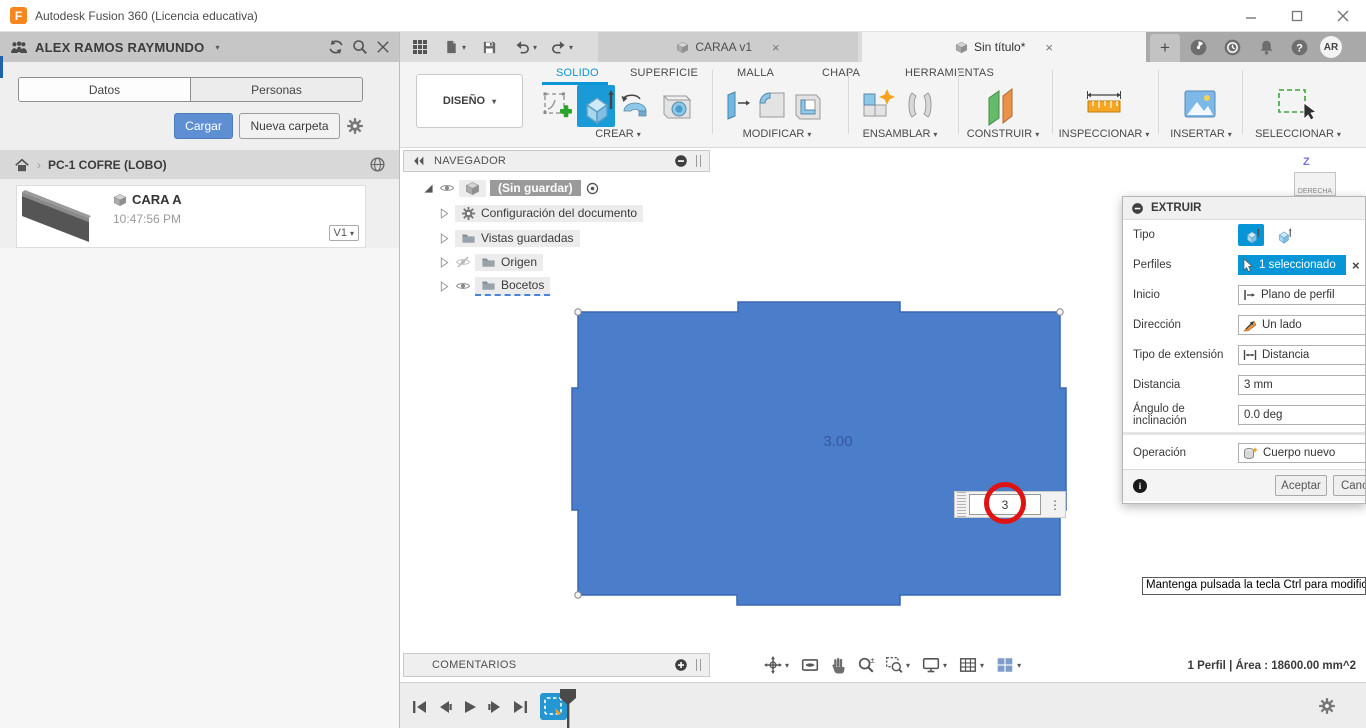 The height and width of the screenshot is (728, 1366). I want to click on new-component-icon, so click(879, 106).